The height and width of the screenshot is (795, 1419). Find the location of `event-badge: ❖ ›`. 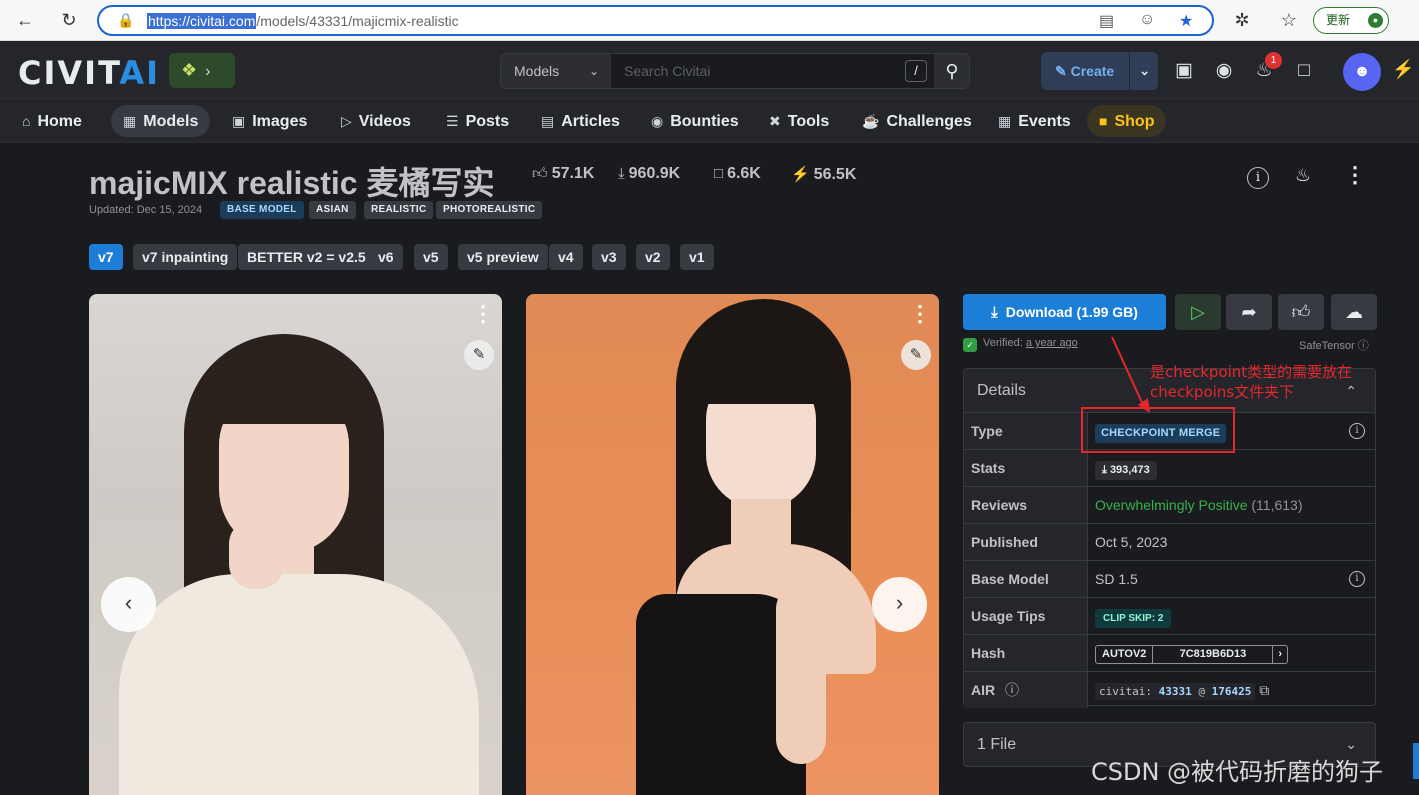

event-badge: ❖ › is located at coordinates (202, 70).